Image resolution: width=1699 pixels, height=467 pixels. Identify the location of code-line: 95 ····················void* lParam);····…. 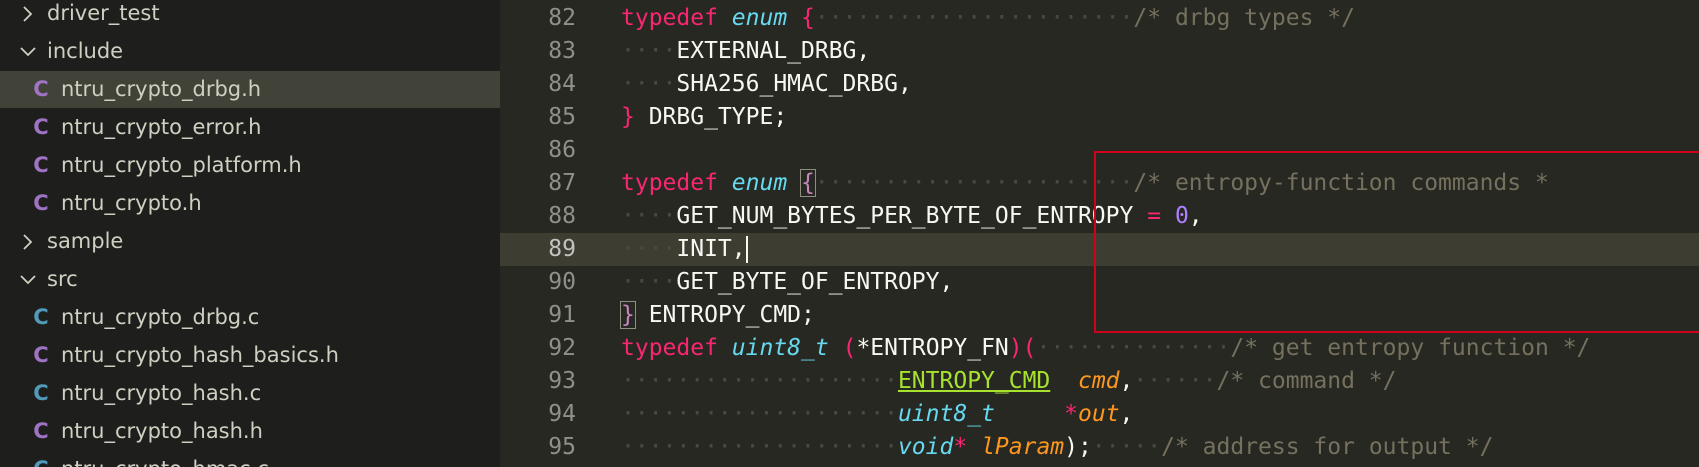
(1099, 447).